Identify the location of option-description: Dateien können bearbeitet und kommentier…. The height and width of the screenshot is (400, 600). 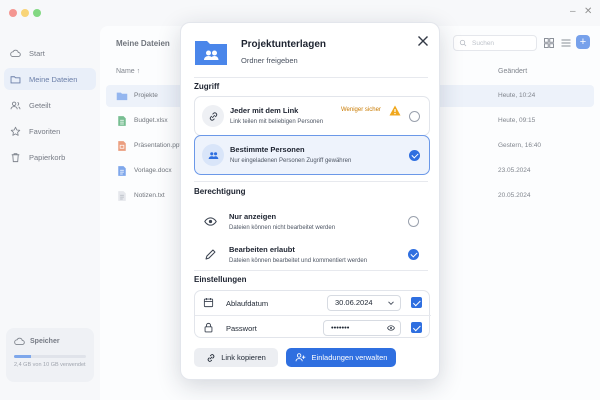
(298, 261).